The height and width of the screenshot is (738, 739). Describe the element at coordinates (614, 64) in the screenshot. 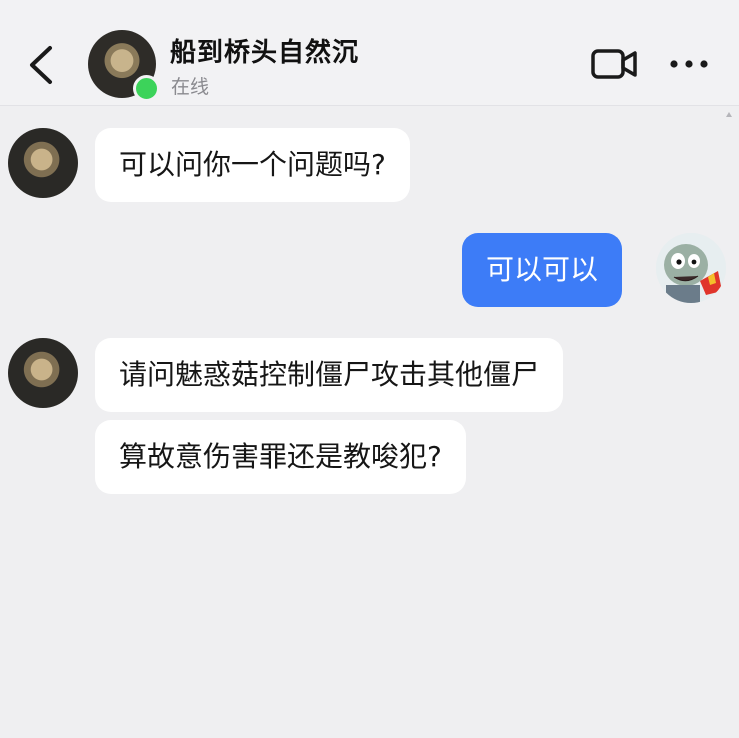

I see `video-camera-icon` at that location.